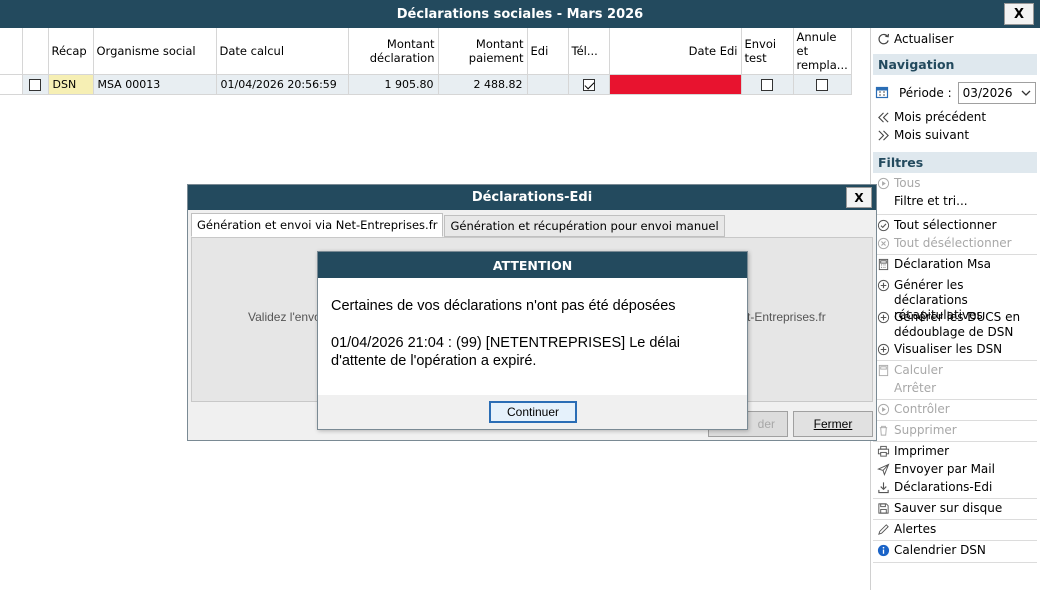 This screenshot has width=1040, height=590. I want to click on info-icon, so click(883, 550).